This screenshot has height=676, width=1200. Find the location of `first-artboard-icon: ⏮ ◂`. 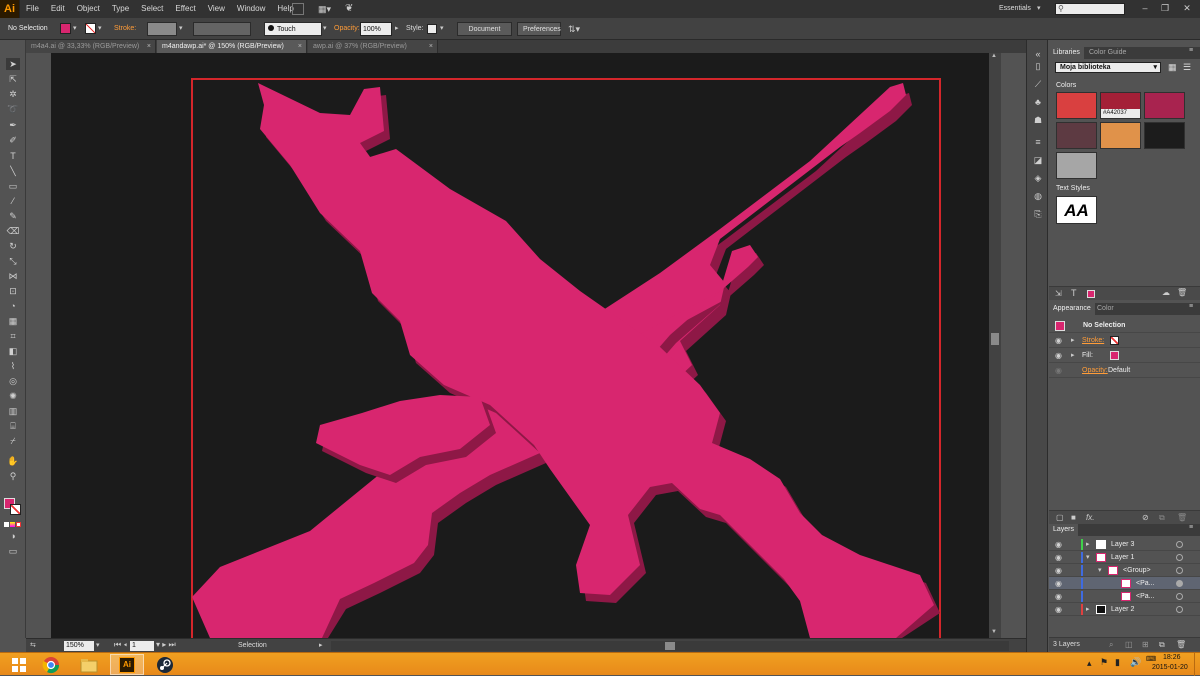

first-artboard-icon: ⏮ ◂ is located at coordinates (120, 645).